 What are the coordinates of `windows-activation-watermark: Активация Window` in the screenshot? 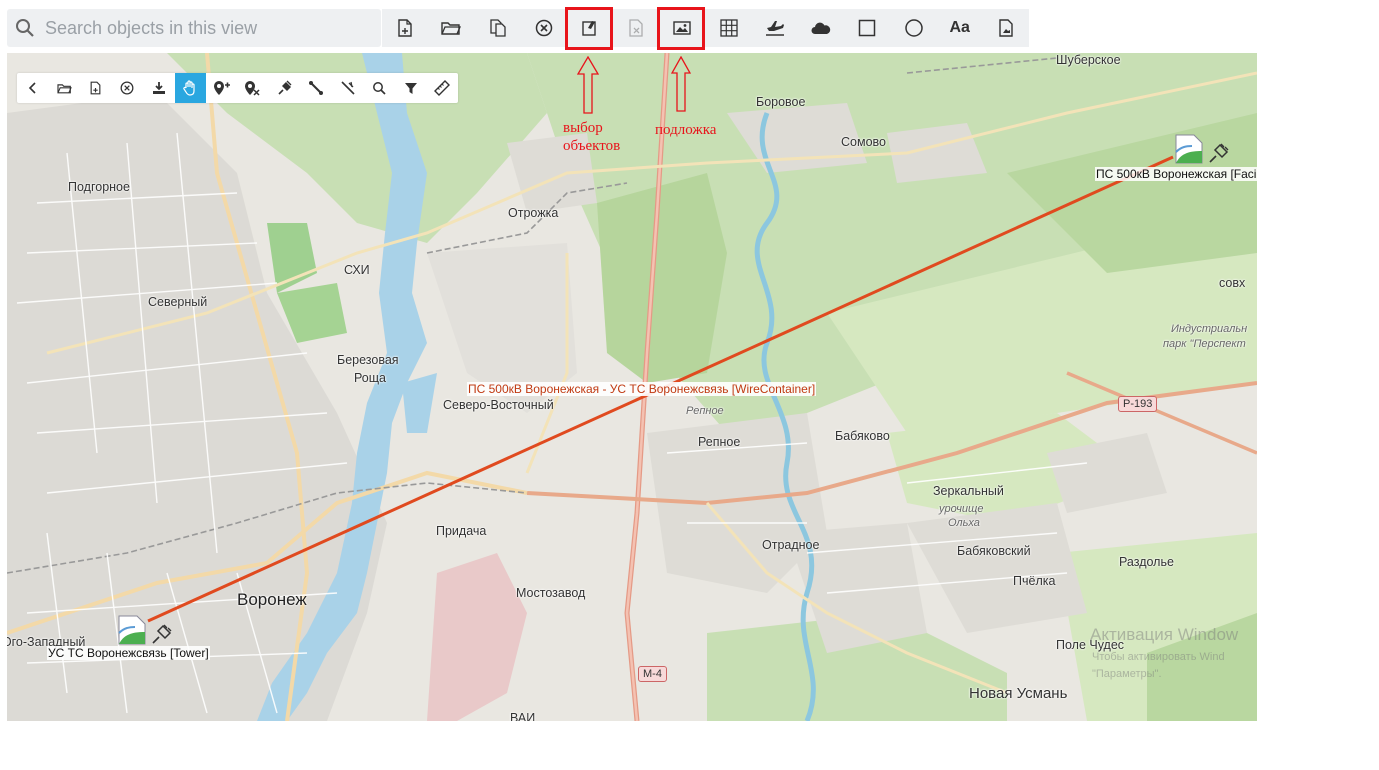 It's located at (1164, 634).